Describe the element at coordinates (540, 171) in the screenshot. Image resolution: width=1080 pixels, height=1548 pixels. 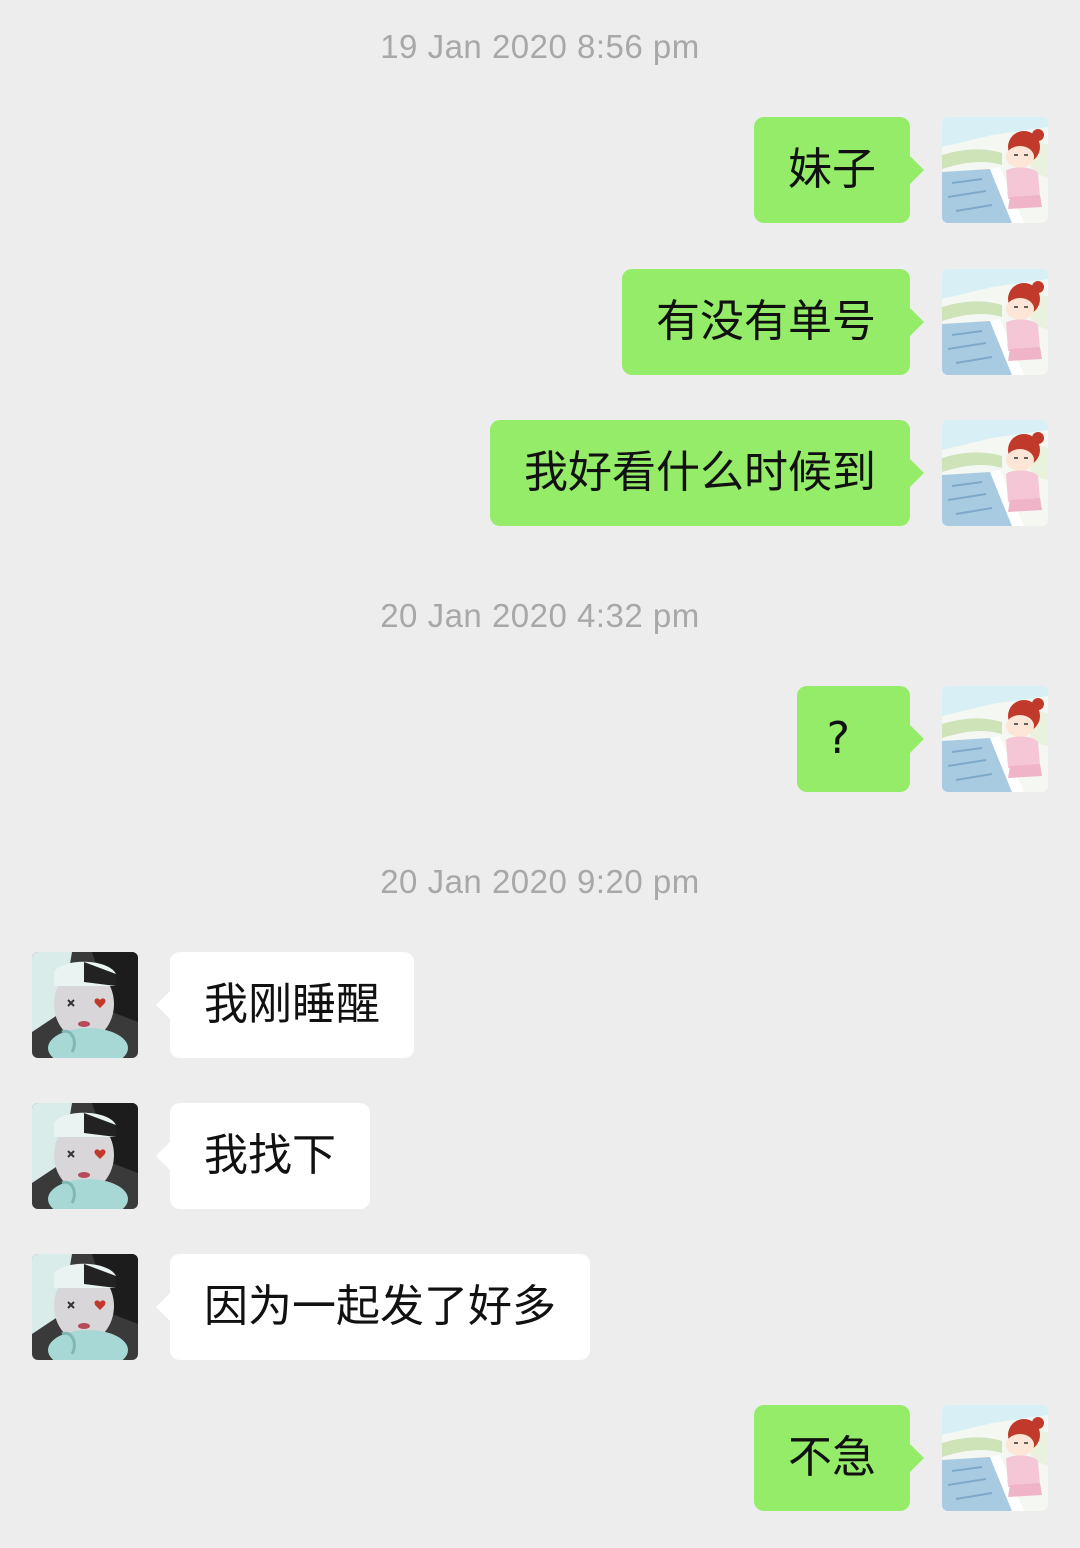
I see `message-row: 妹子` at that location.